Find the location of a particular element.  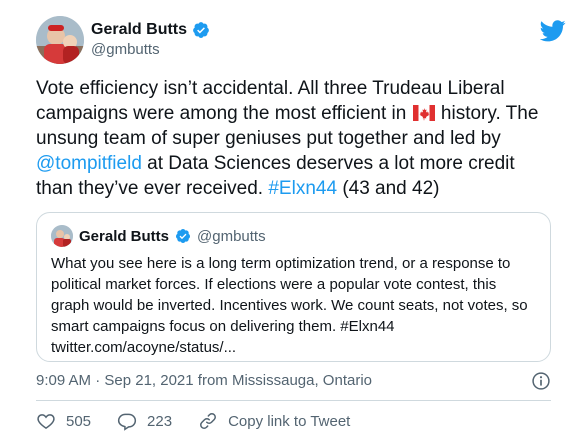

link-icon is located at coordinates (208, 421).